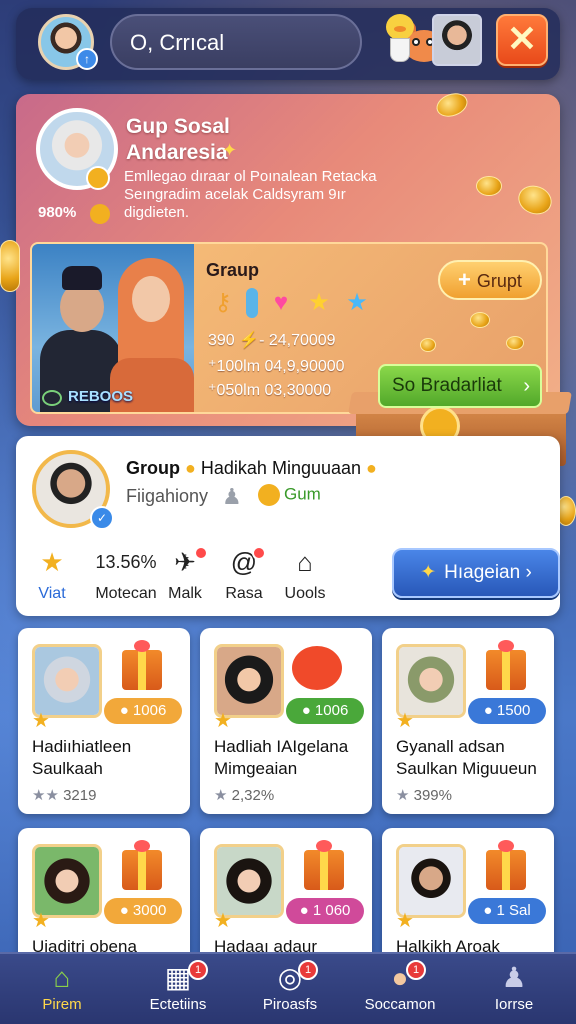 The width and height of the screenshot is (576, 1024). Describe the element at coordinates (101, 396) in the screenshot. I see `photo-label: REBOOS` at that location.